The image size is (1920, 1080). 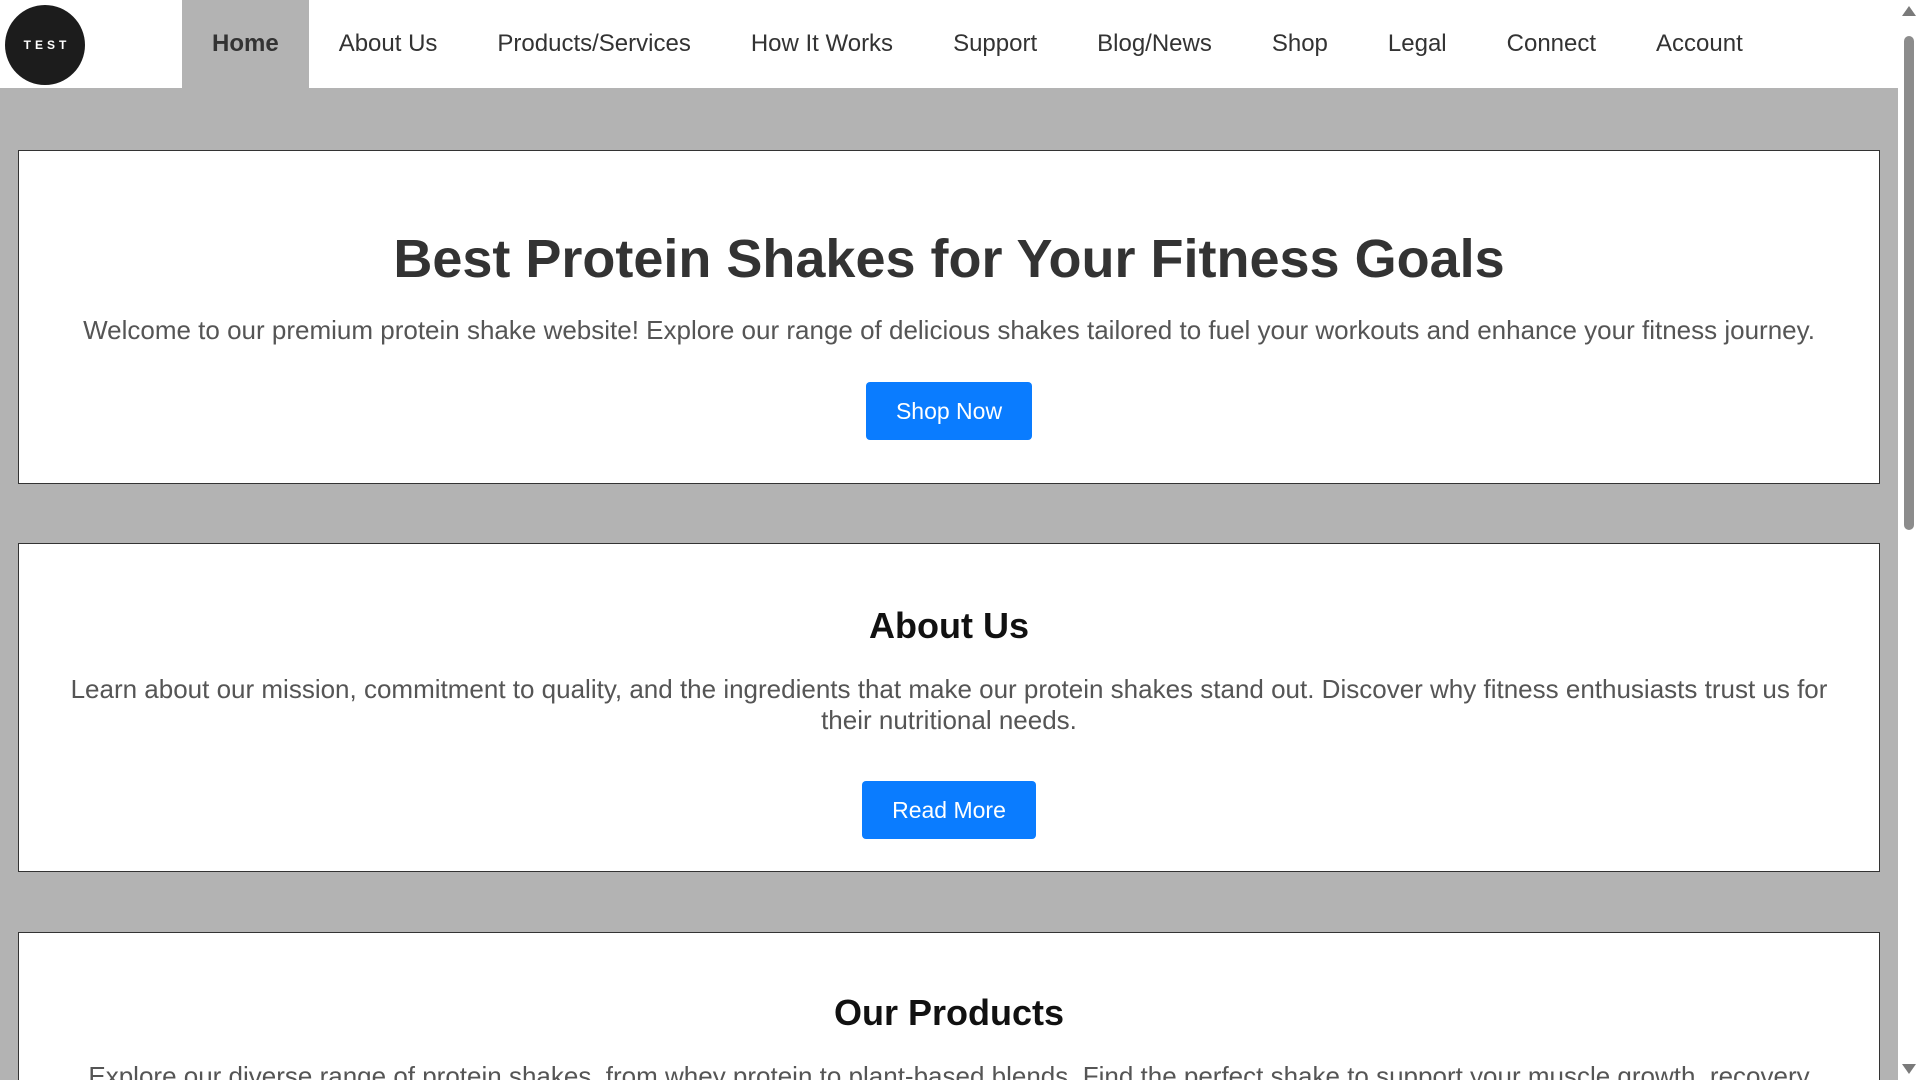 I want to click on nav-item-home: Home, so click(x=245, y=44).